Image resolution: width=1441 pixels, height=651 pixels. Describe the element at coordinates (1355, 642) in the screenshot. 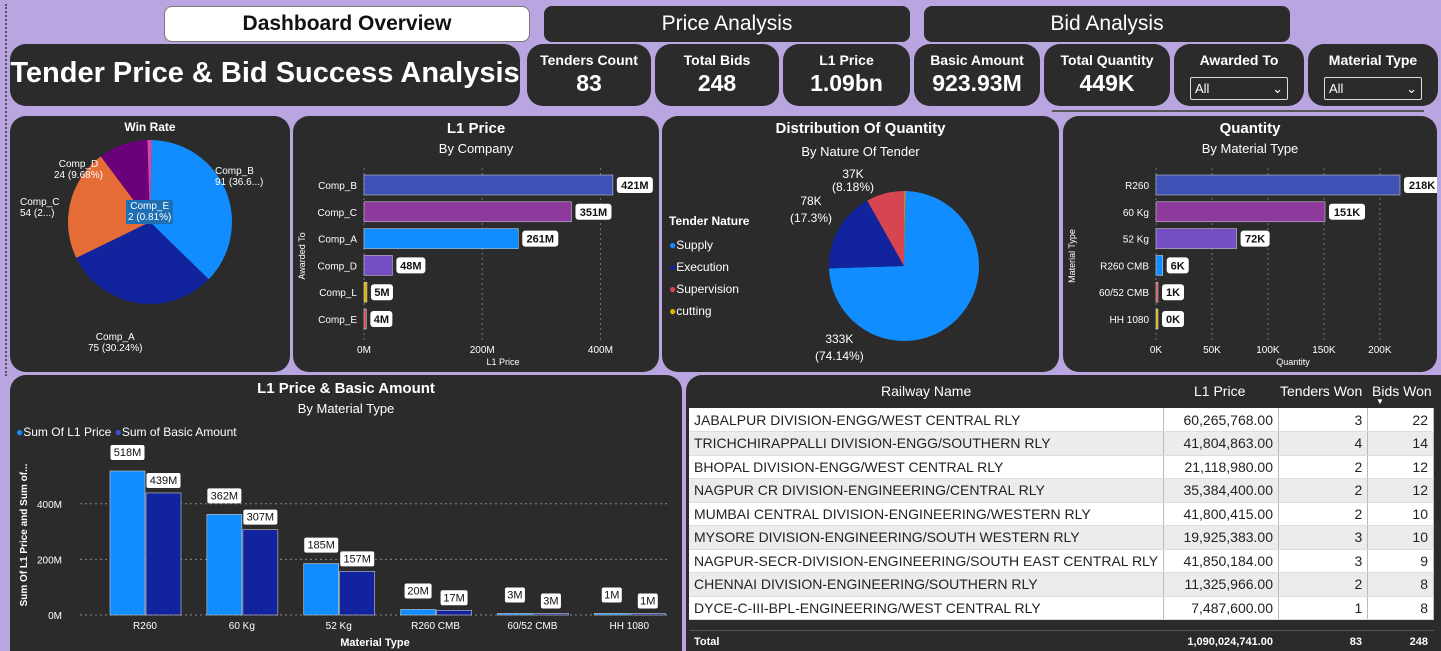

I see `total-tenders-won: 83` at that location.